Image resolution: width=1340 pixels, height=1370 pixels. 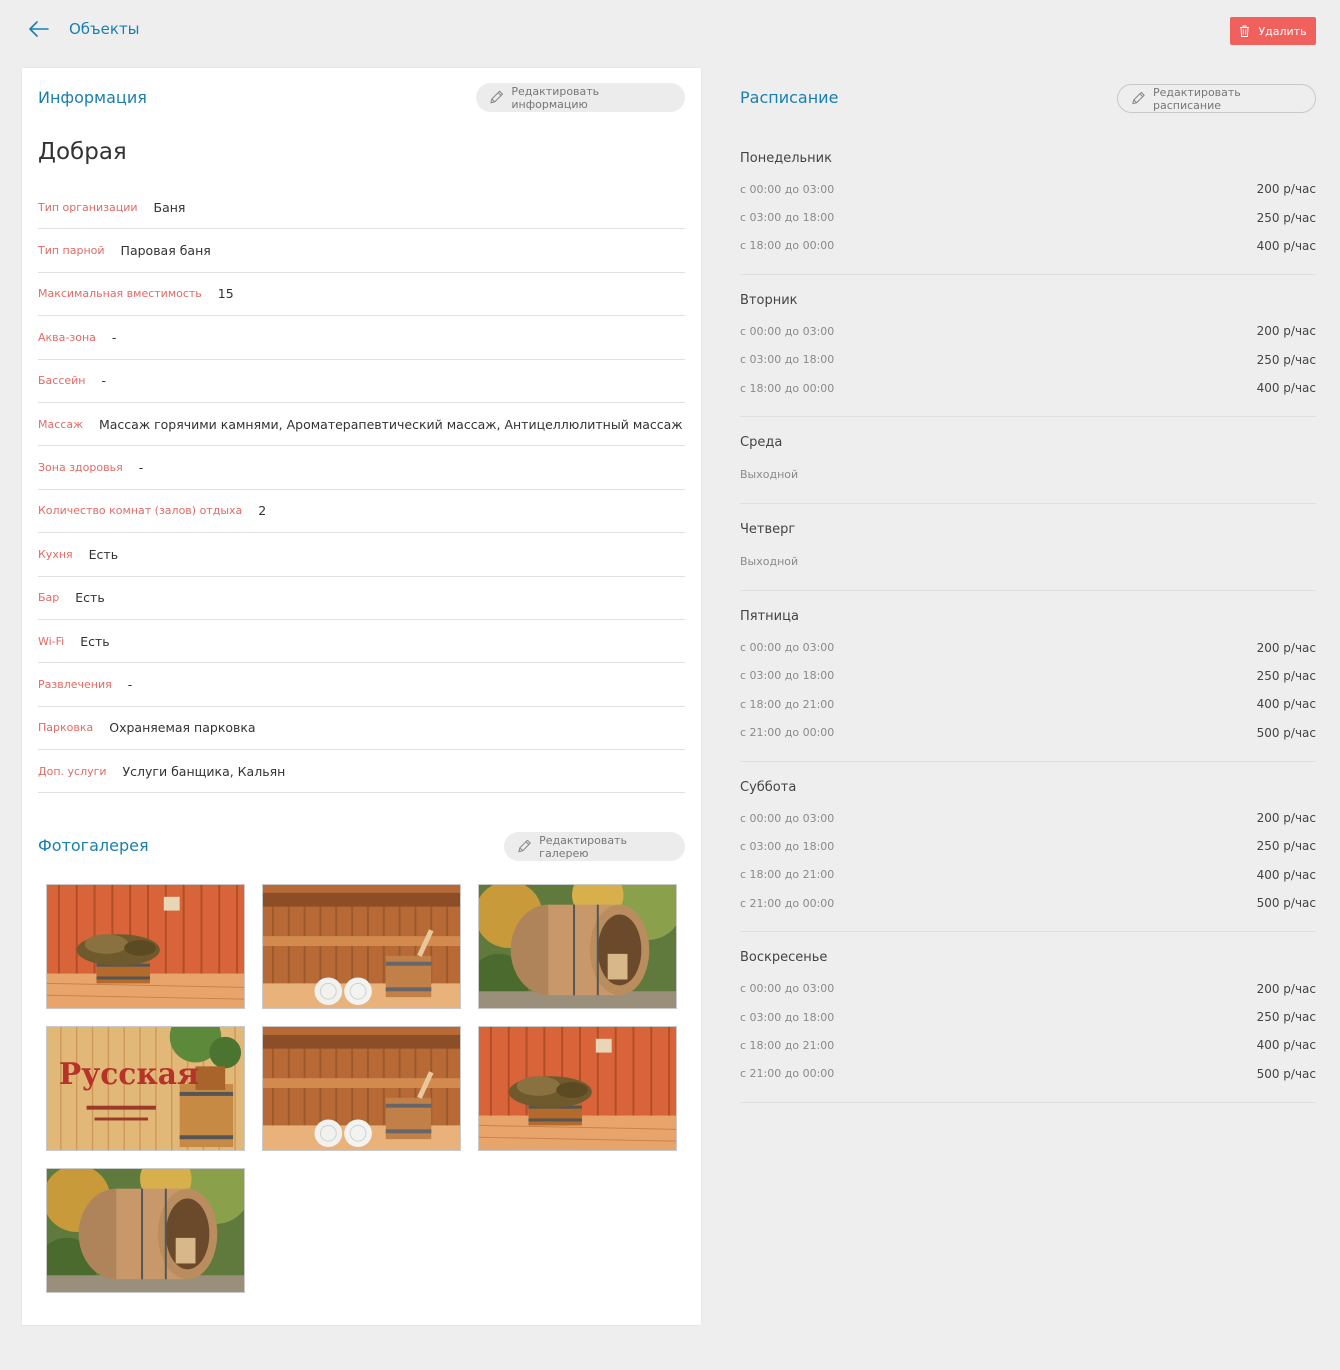 I want to click on trash-icon, so click(x=1245, y=31).